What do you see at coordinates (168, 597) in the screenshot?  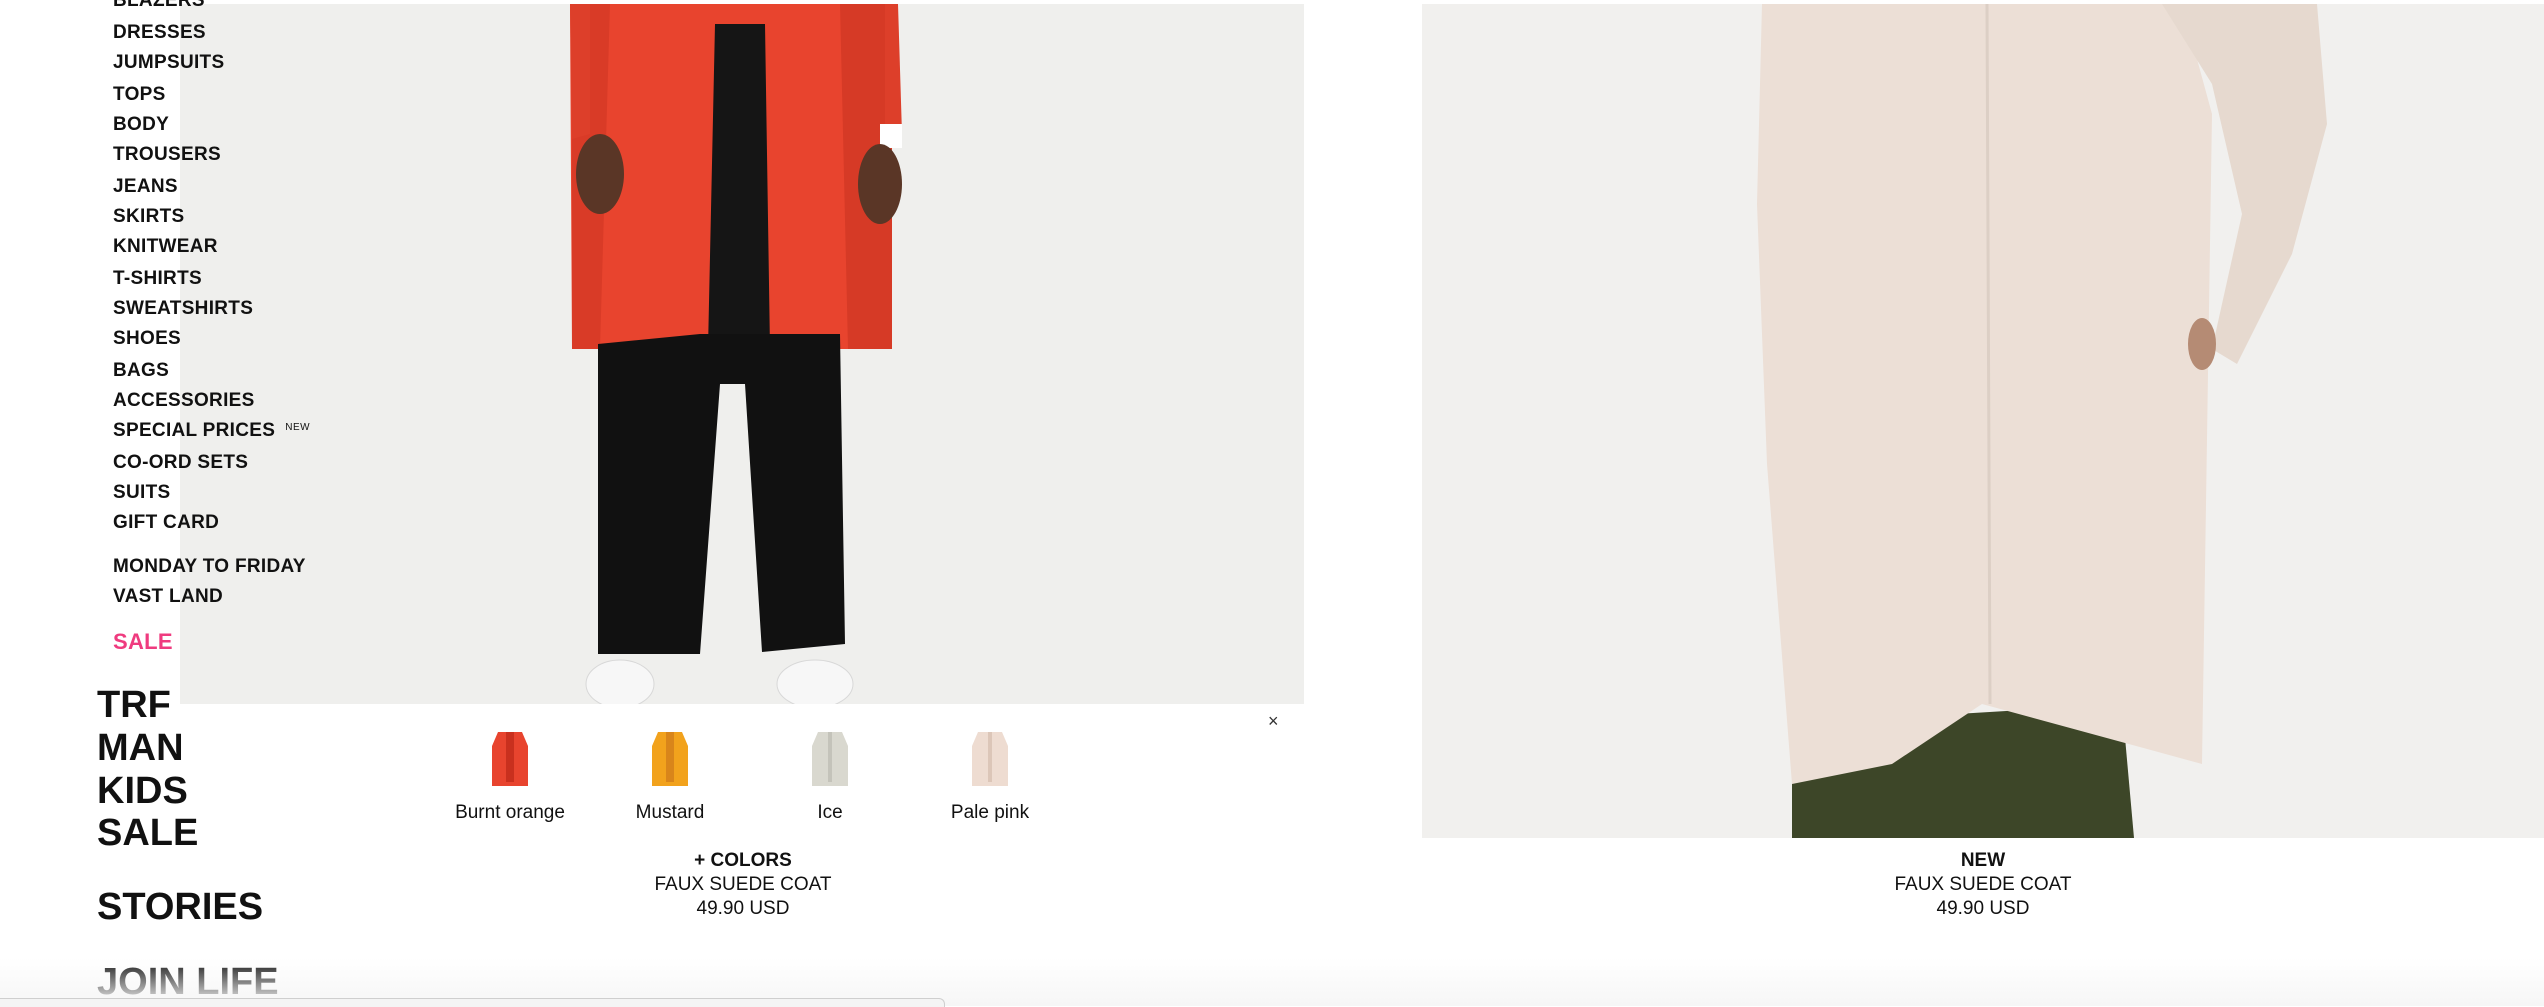 I see `nav-item-vast-land: VAST LAND` at bounding box center [168, 597].